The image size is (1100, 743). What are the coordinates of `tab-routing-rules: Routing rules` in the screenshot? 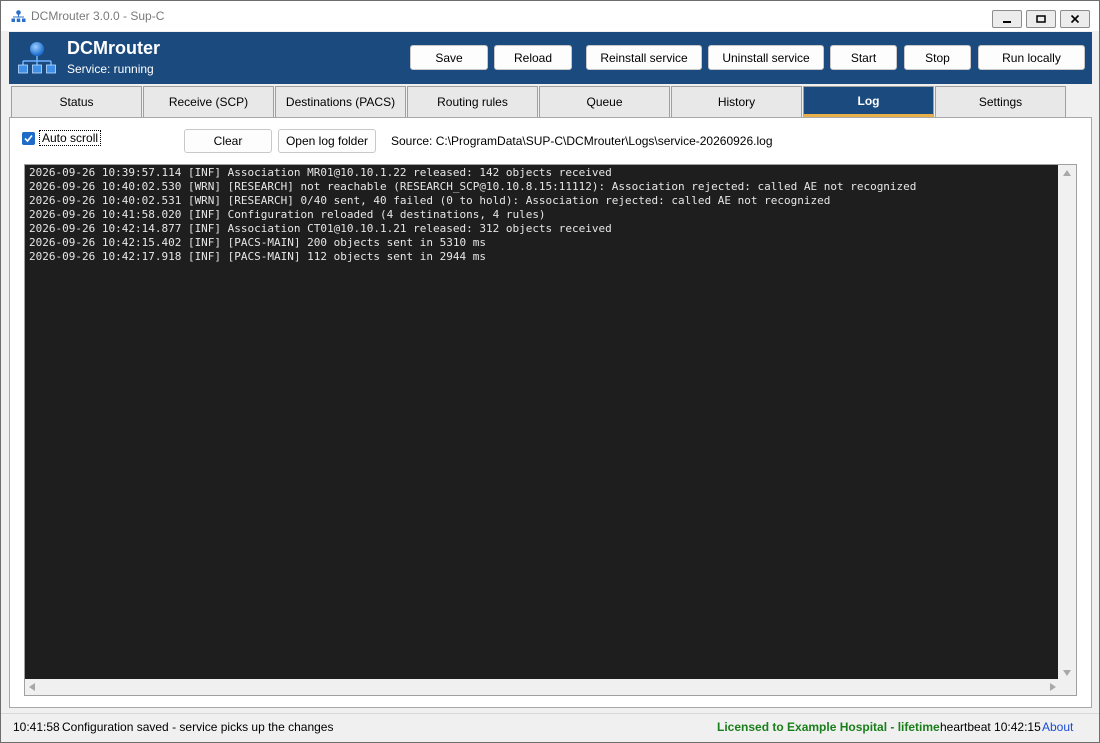 It's located at (472, 101).